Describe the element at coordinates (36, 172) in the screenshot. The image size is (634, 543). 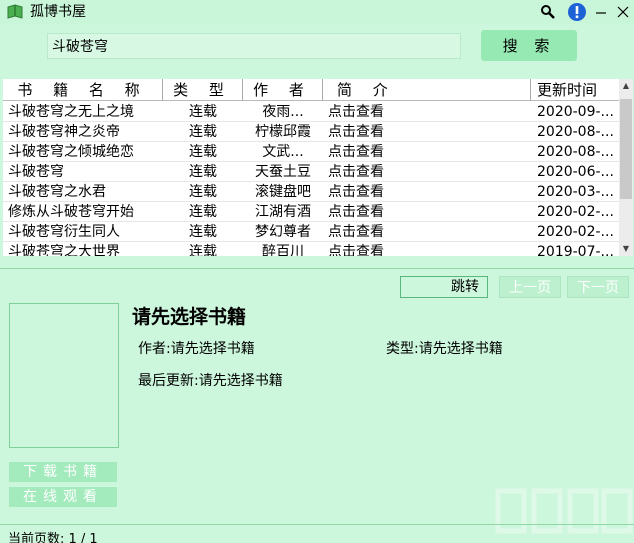
I see `cell-title: 斗破苍穹` at that location.